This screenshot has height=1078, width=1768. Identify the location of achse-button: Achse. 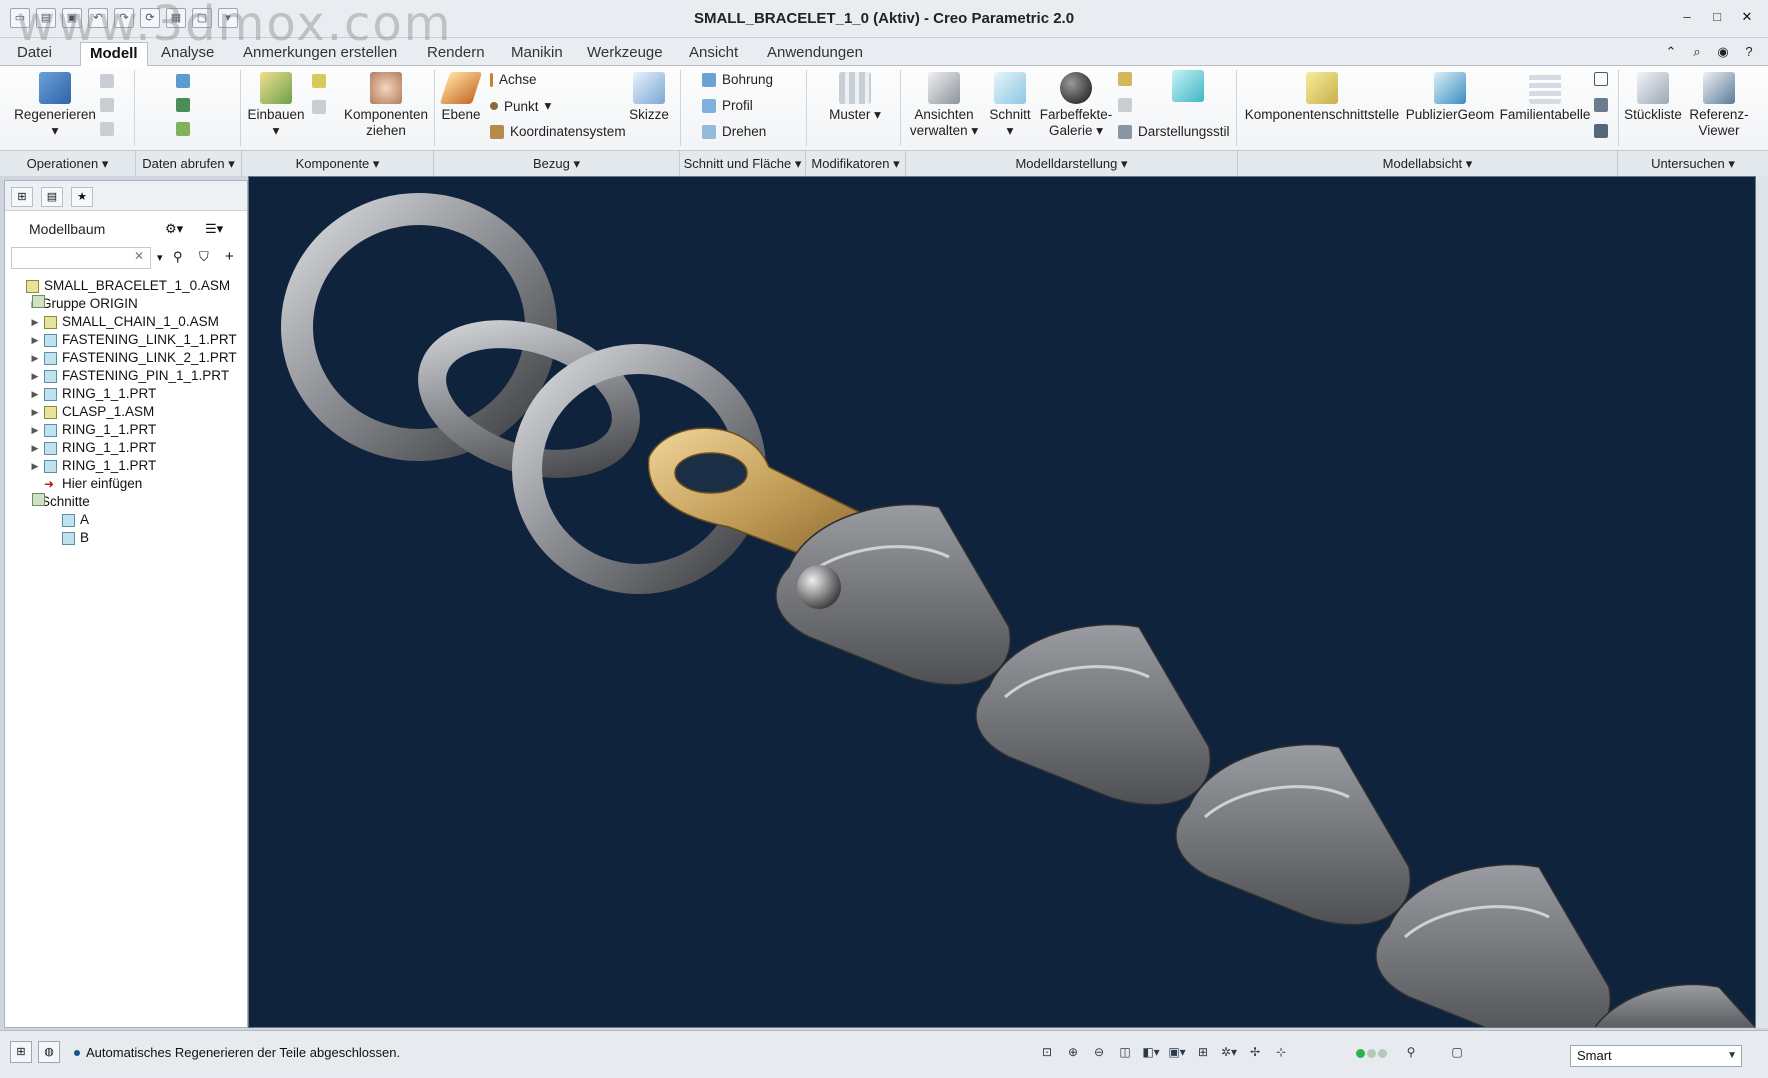
(513, 79).